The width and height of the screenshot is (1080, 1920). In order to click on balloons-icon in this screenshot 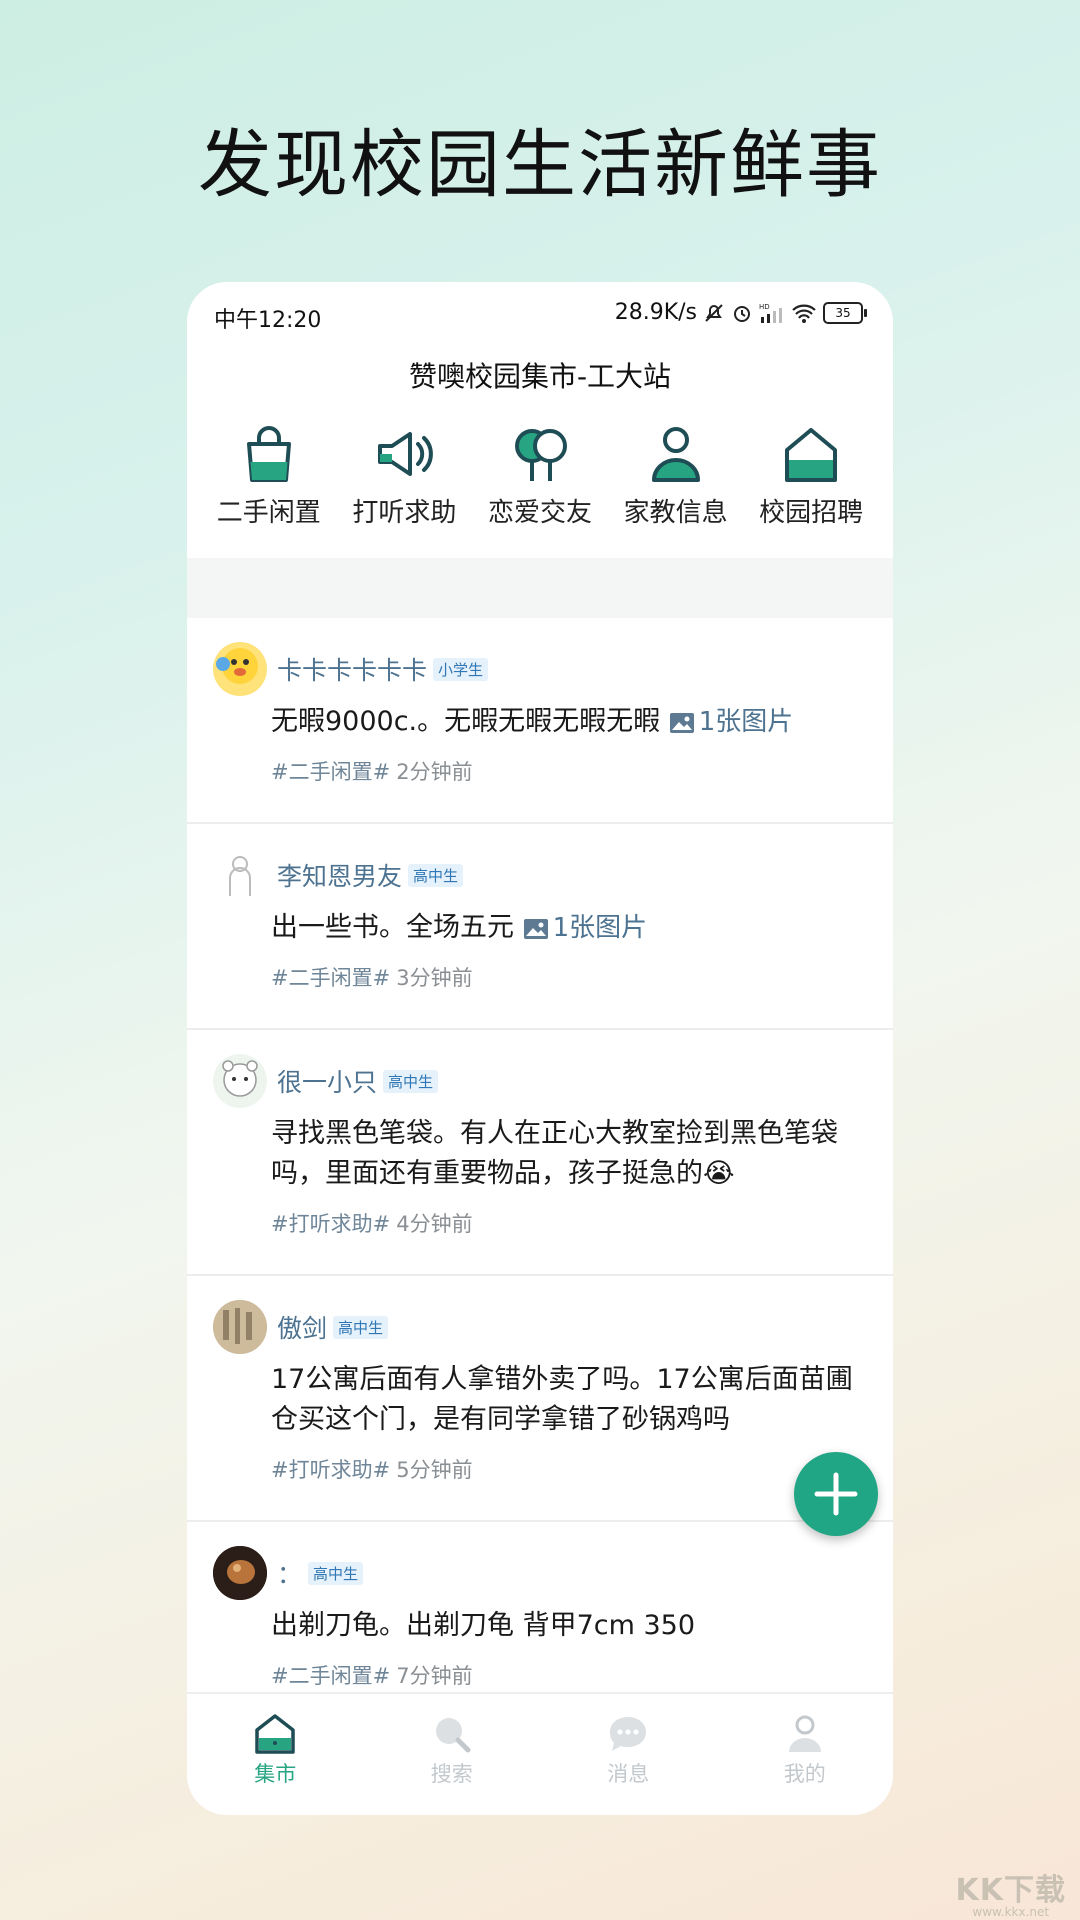, I will do `click(540, 455)`.